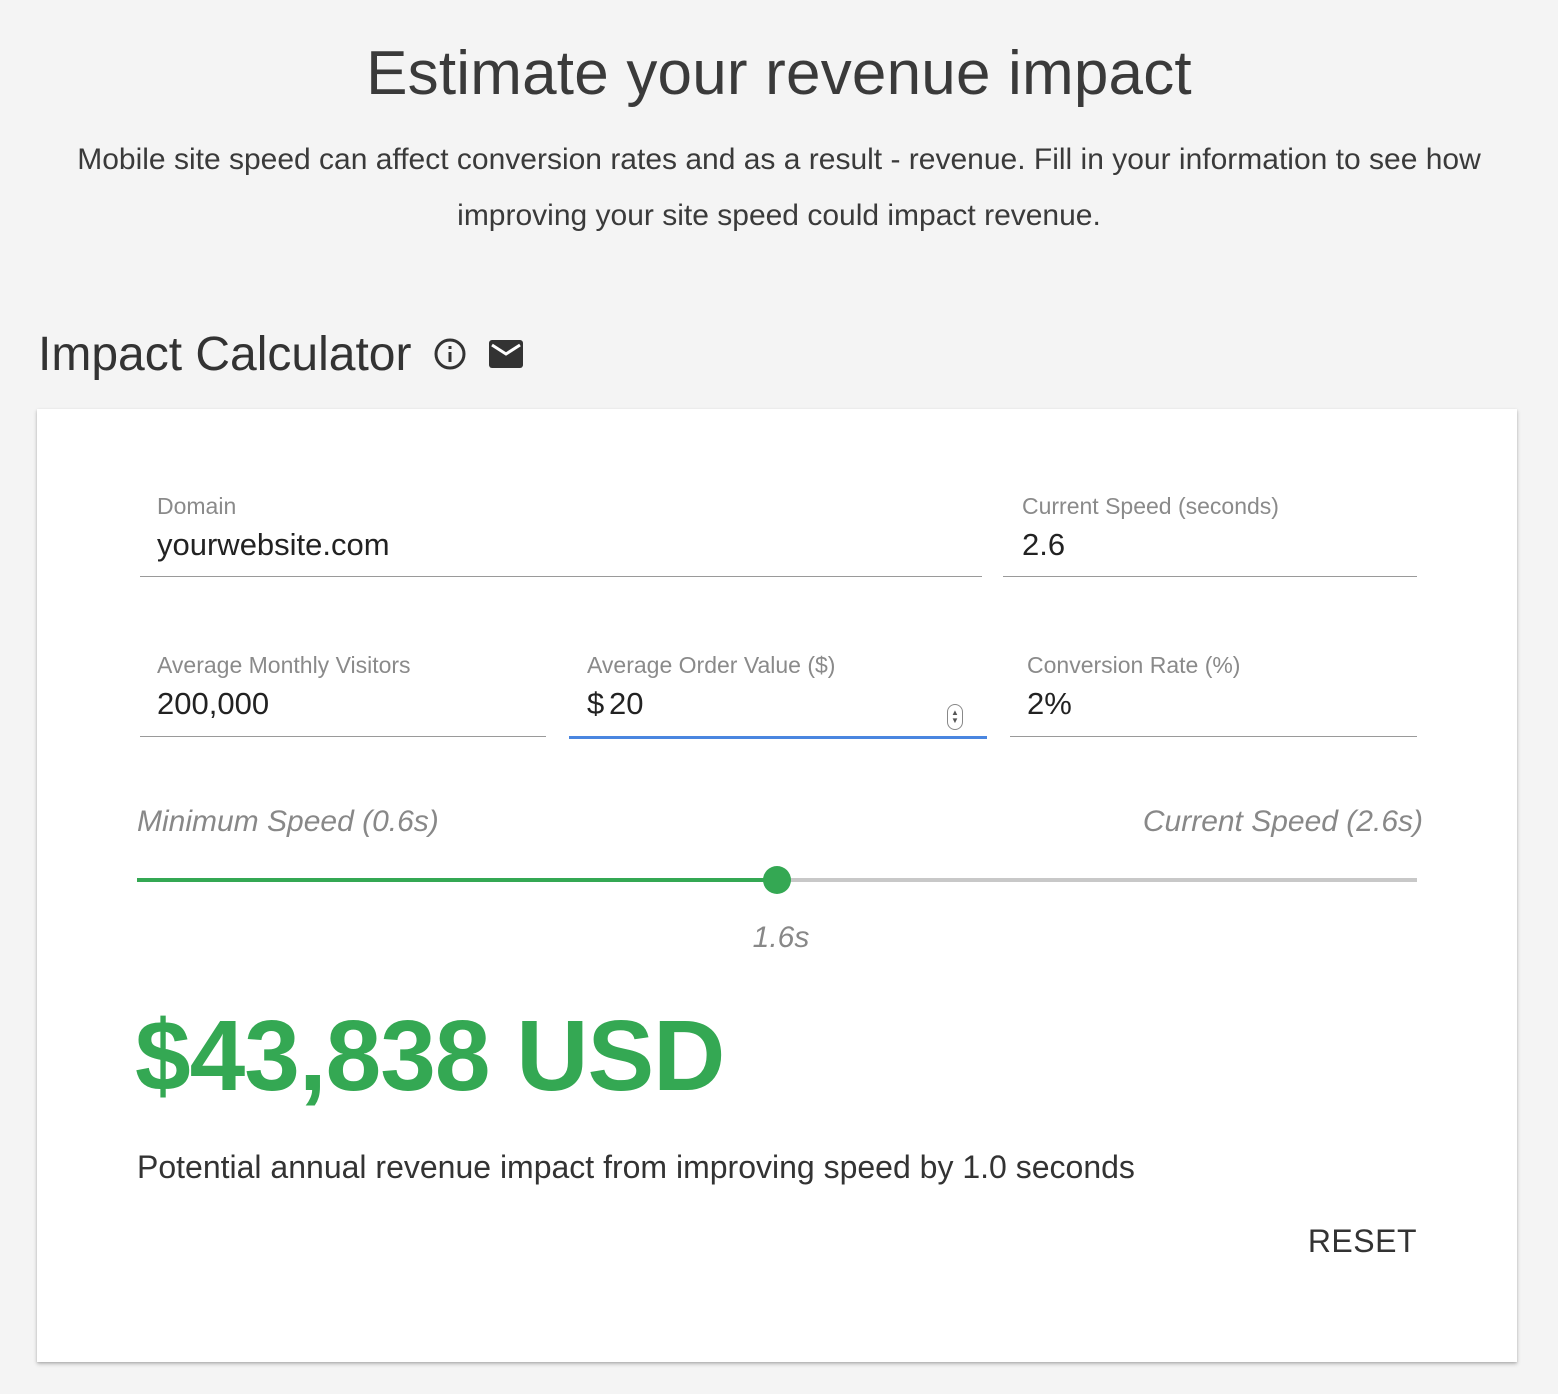 This screenshot has height=1394, width=1558. I want to click on reset-button: RESET, so click(1362, 1241).